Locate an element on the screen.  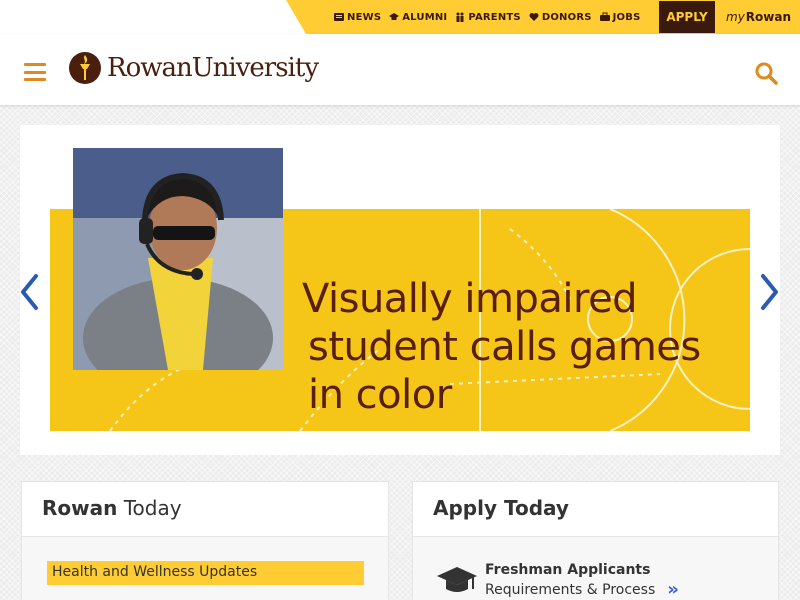
myrowan-prefix: my is located at coordinates (735, 17).